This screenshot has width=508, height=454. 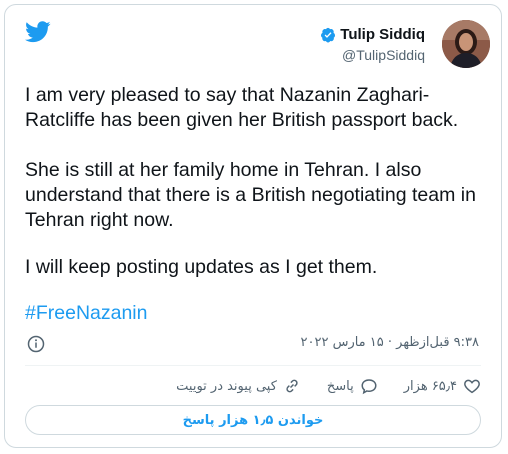 What do you see at coordinates (372, 55) in the screenshot?
I see `author-handle: @TulipSiddiq` at bounding box center [372, 55].